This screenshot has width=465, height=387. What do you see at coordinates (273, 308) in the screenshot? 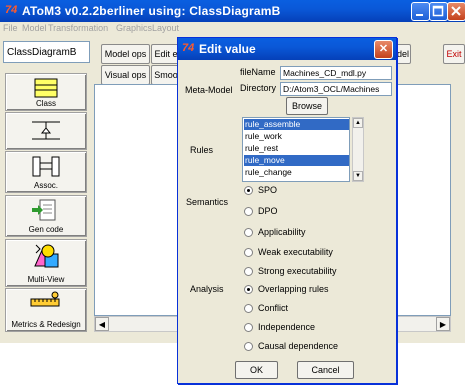
I see `analysis-option-label: Conflict` at bounding box center [273, 308].